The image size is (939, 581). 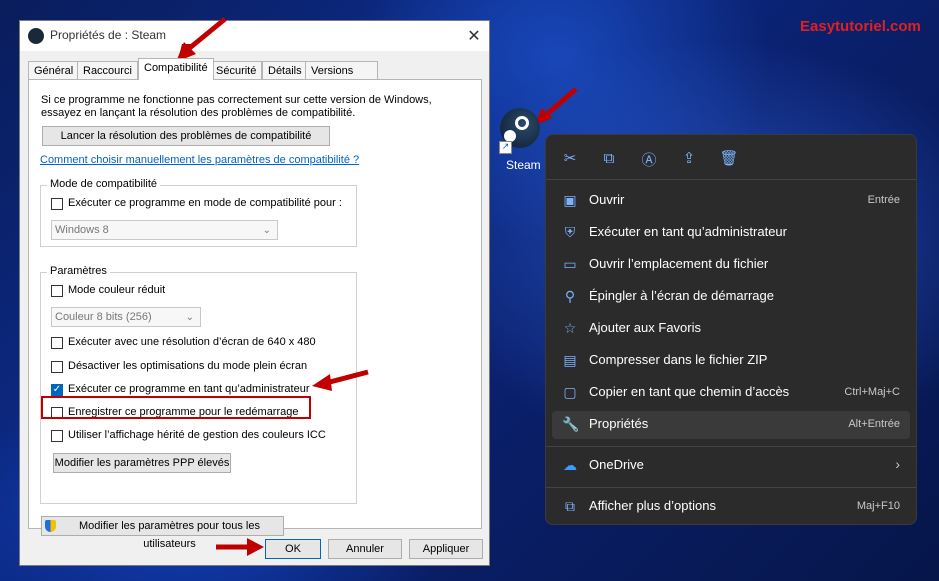 I want to click on cut-icon: ✂, so click(x=570, y=159).